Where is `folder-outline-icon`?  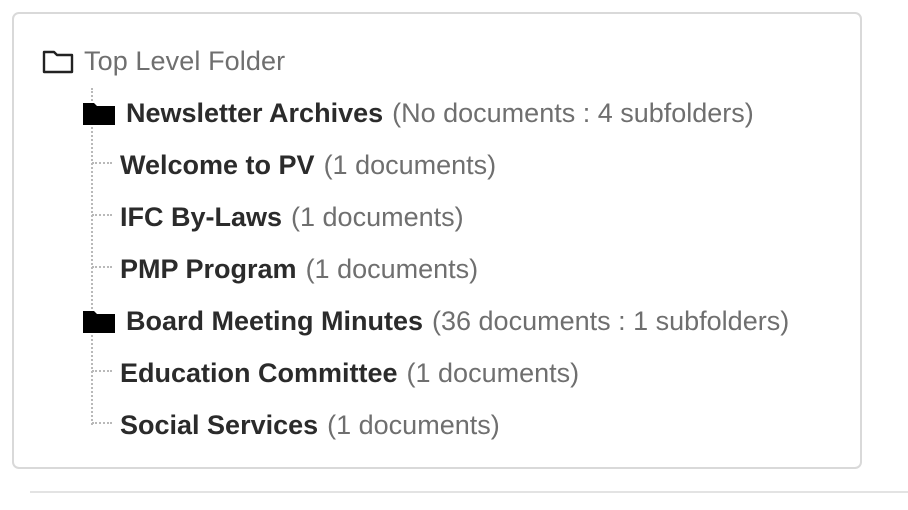 folder-outline-icon is located at coordinates (58, 62).